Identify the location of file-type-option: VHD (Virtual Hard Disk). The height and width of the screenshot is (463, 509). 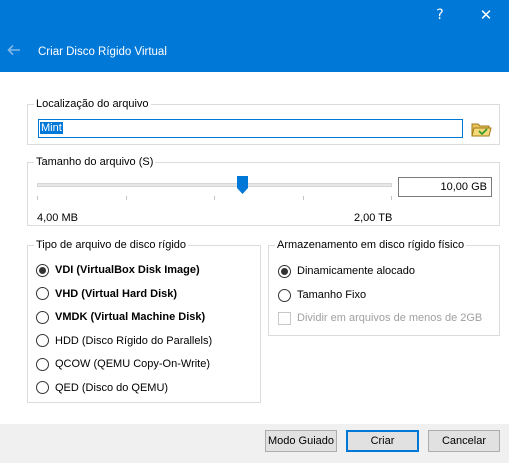
(106, 294).